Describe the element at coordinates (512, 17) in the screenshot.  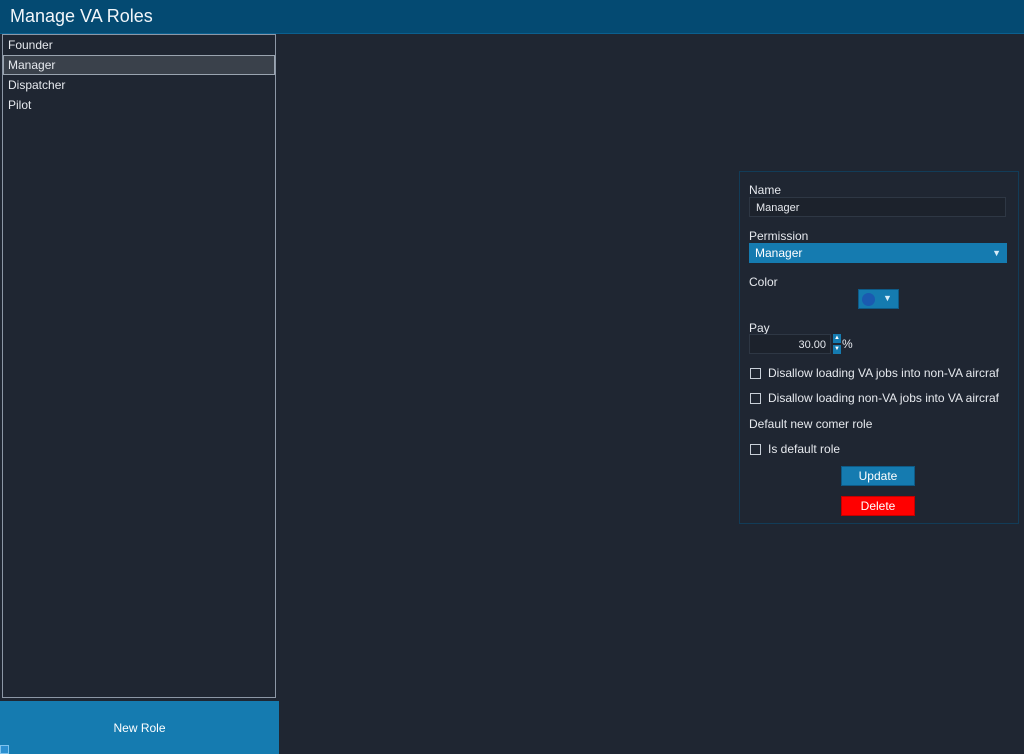
I see `title-bar: Manage VA Roles` at that location.